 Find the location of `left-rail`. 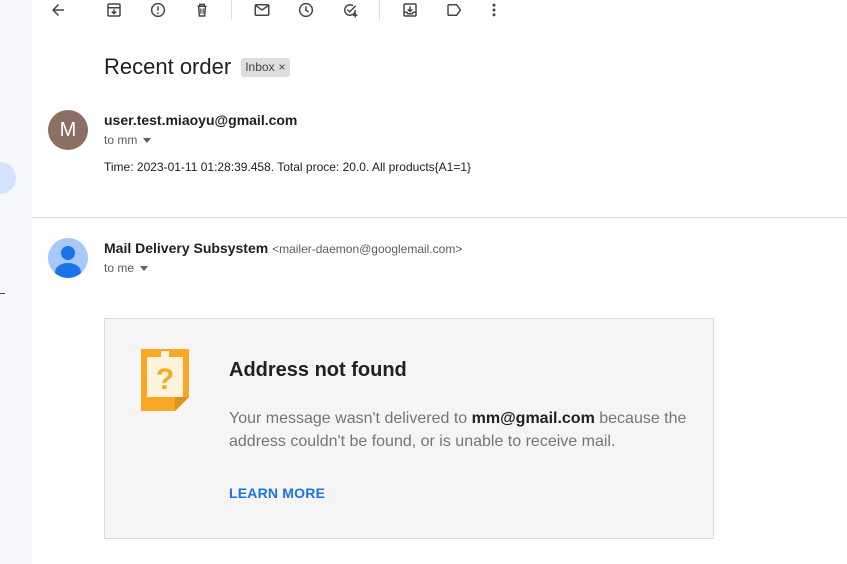

left-rail is located at coordinates (16, 282).